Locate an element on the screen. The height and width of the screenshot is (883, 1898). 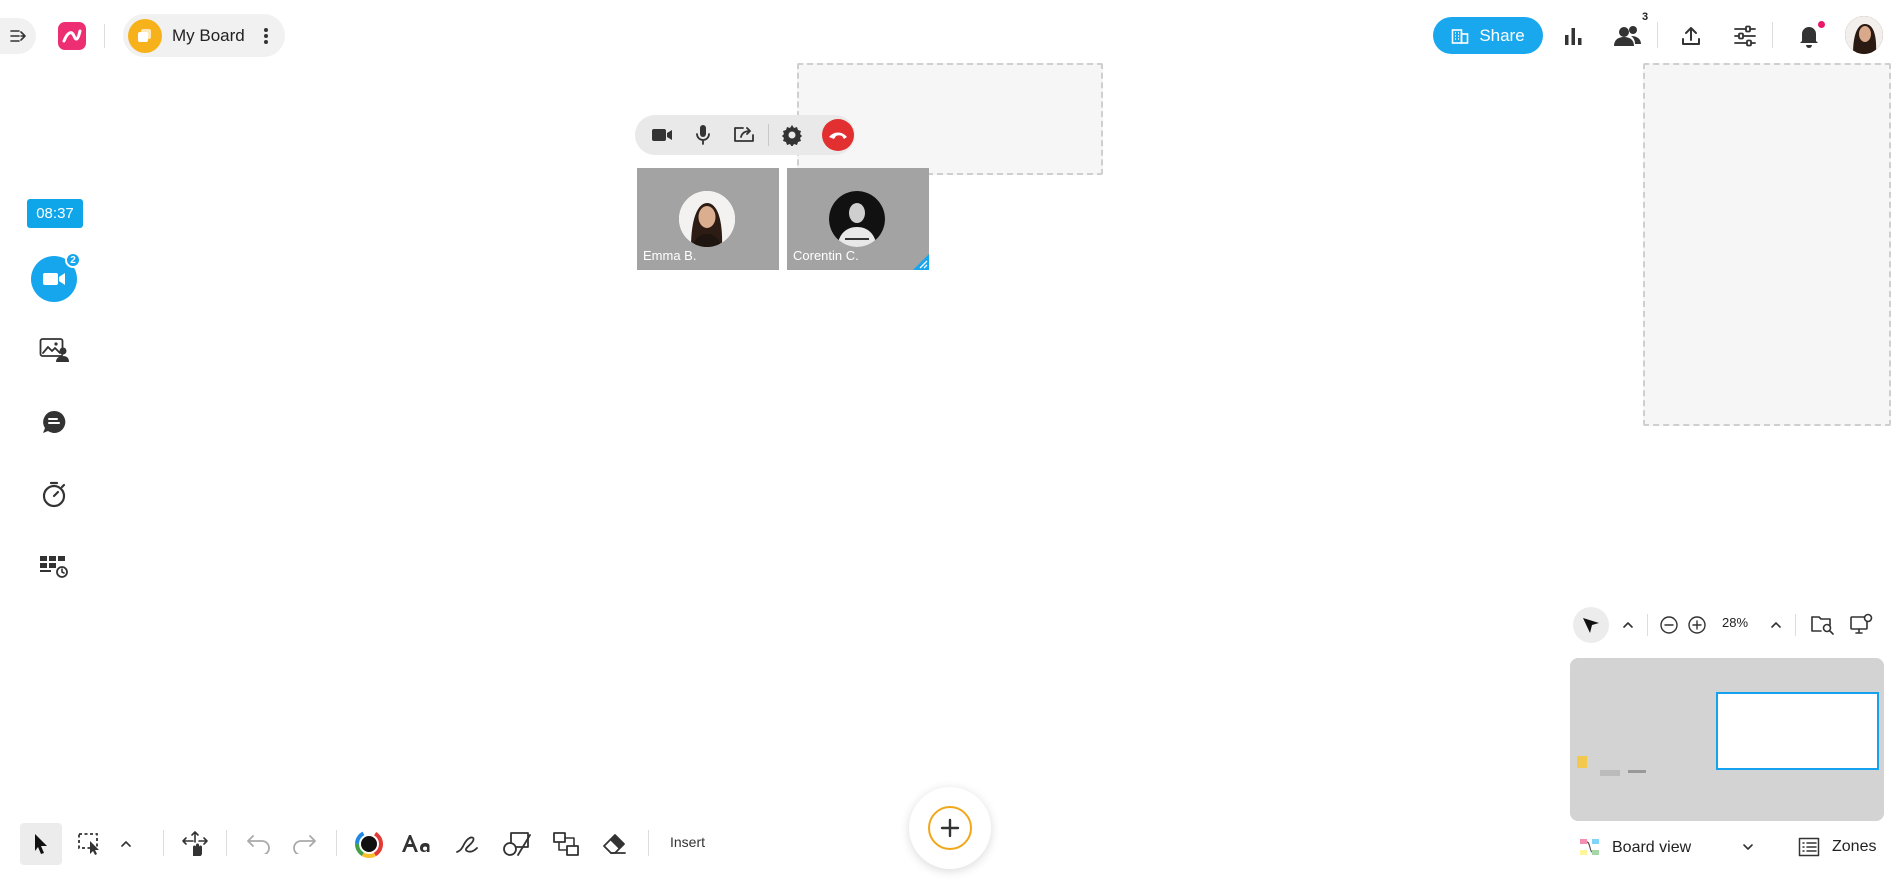
zones-button: Zones is located at coordinates (1837, 847).